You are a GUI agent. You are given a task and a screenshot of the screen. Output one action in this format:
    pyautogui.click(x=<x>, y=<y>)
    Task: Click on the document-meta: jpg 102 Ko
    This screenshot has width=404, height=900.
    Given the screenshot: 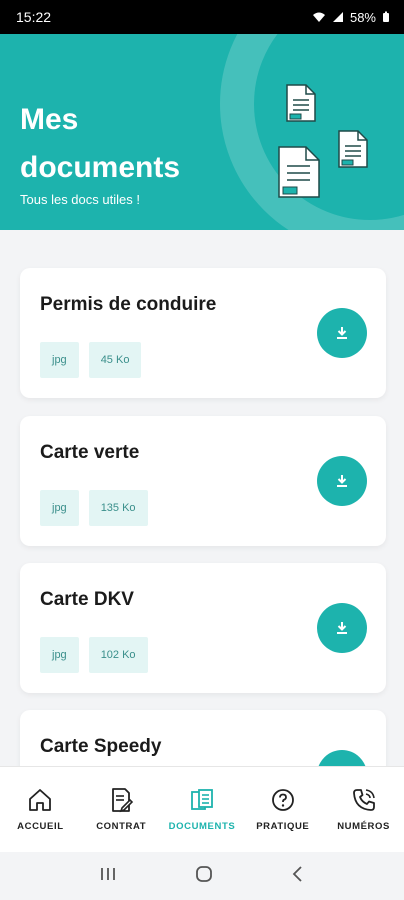 What is the action you would take?
    pyautogui.click(x=94, y=655)
    